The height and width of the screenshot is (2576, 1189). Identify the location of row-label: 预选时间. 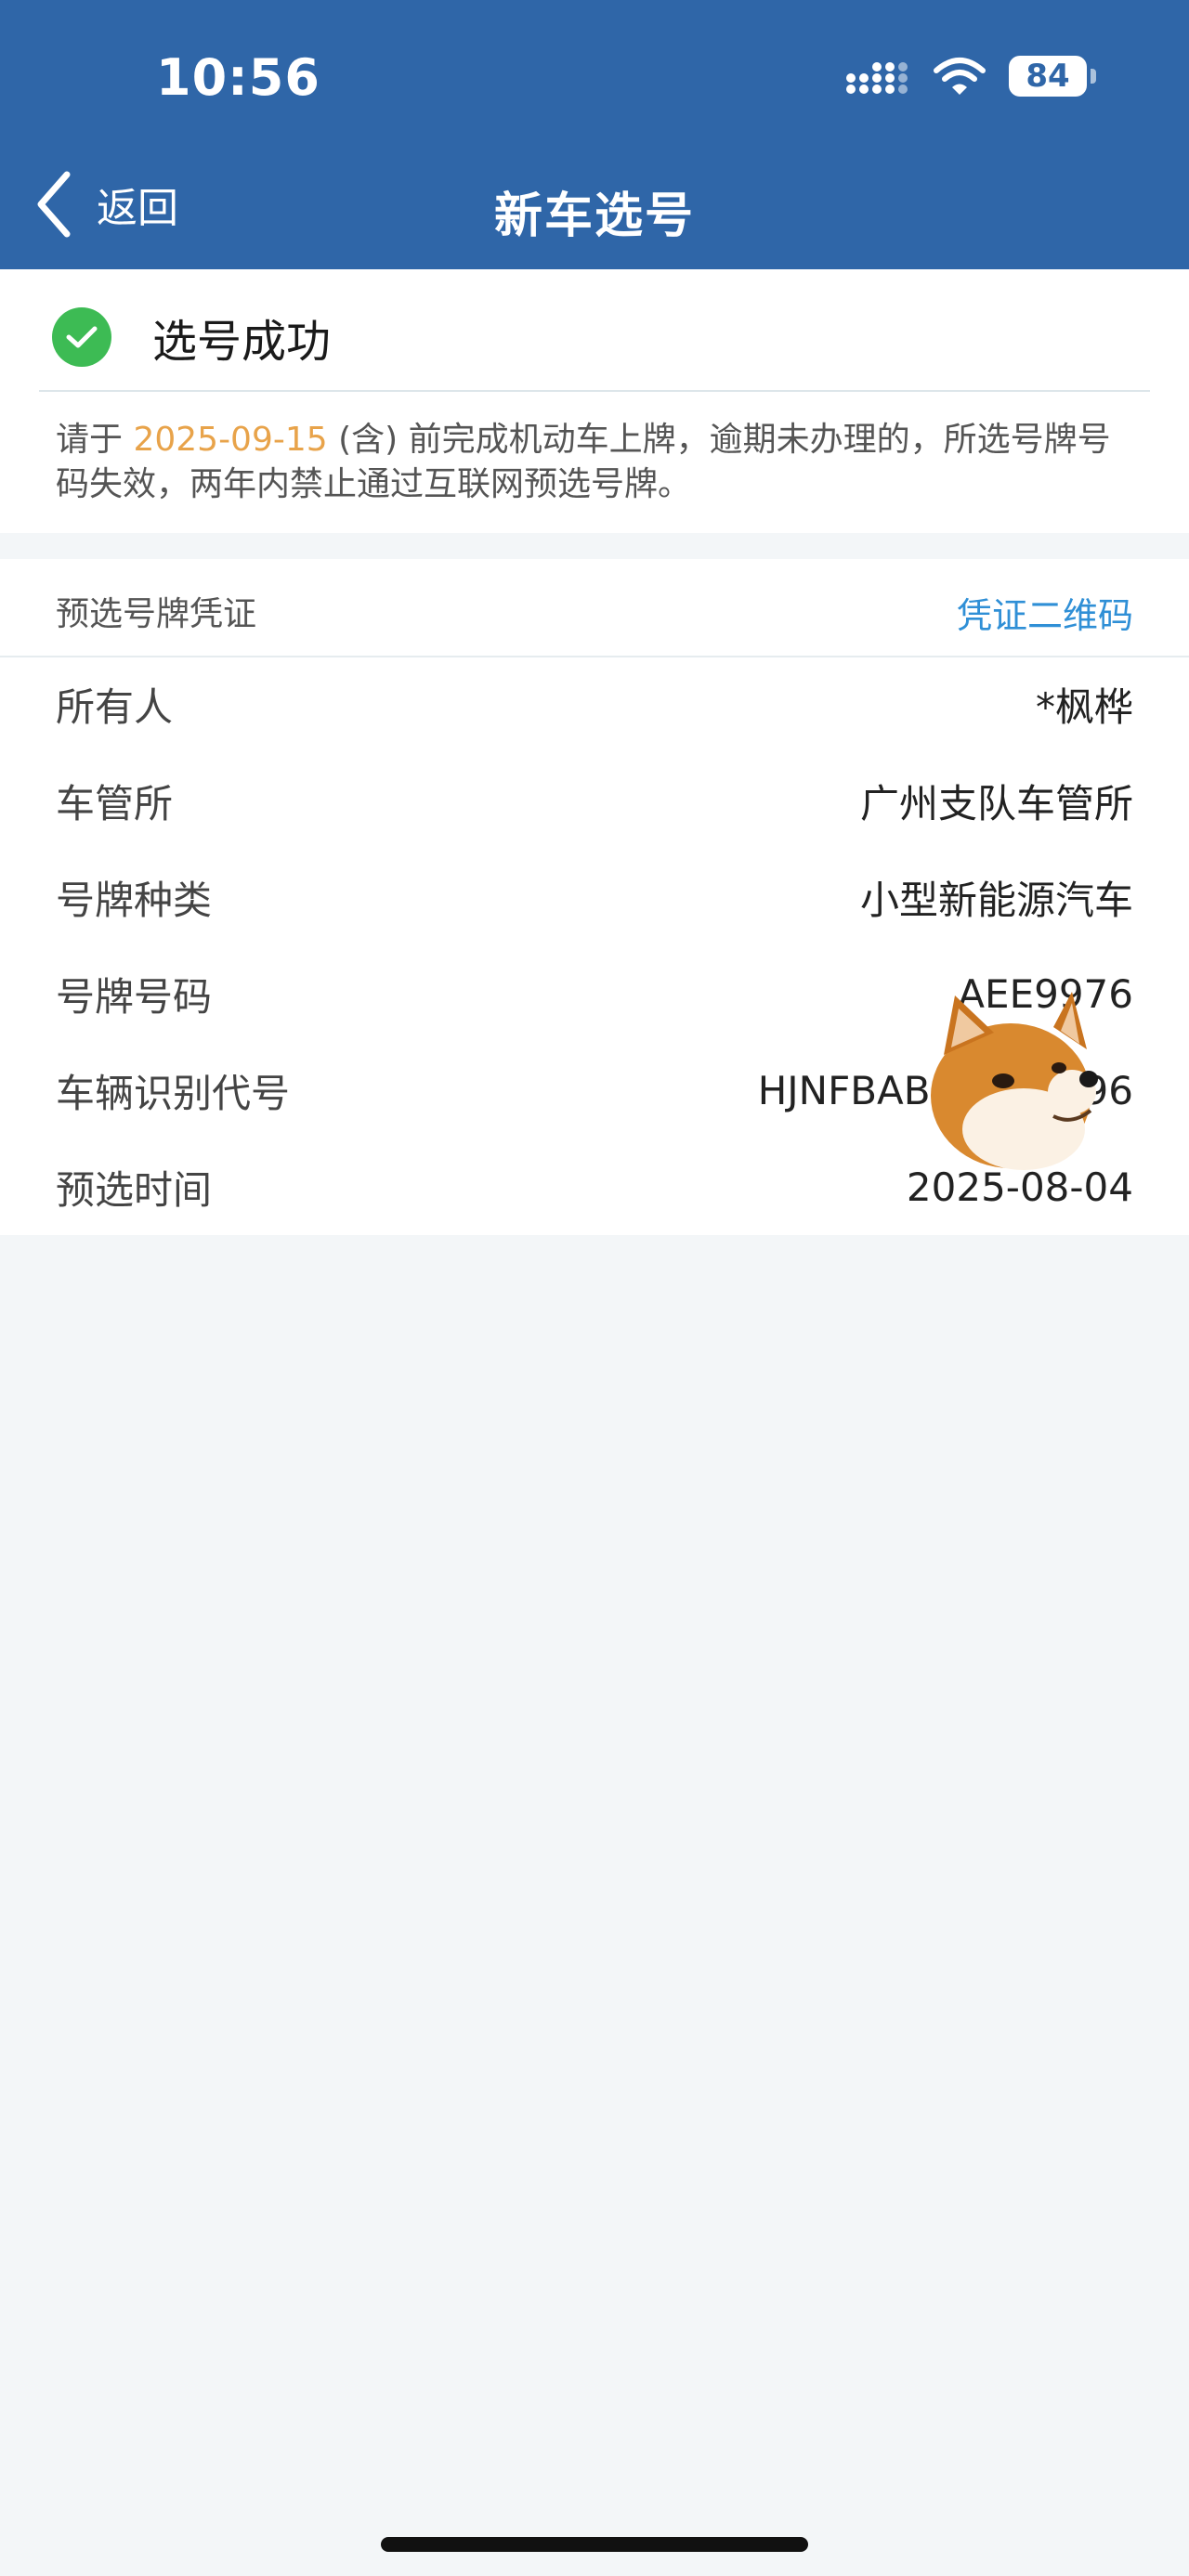
(134, 1189).